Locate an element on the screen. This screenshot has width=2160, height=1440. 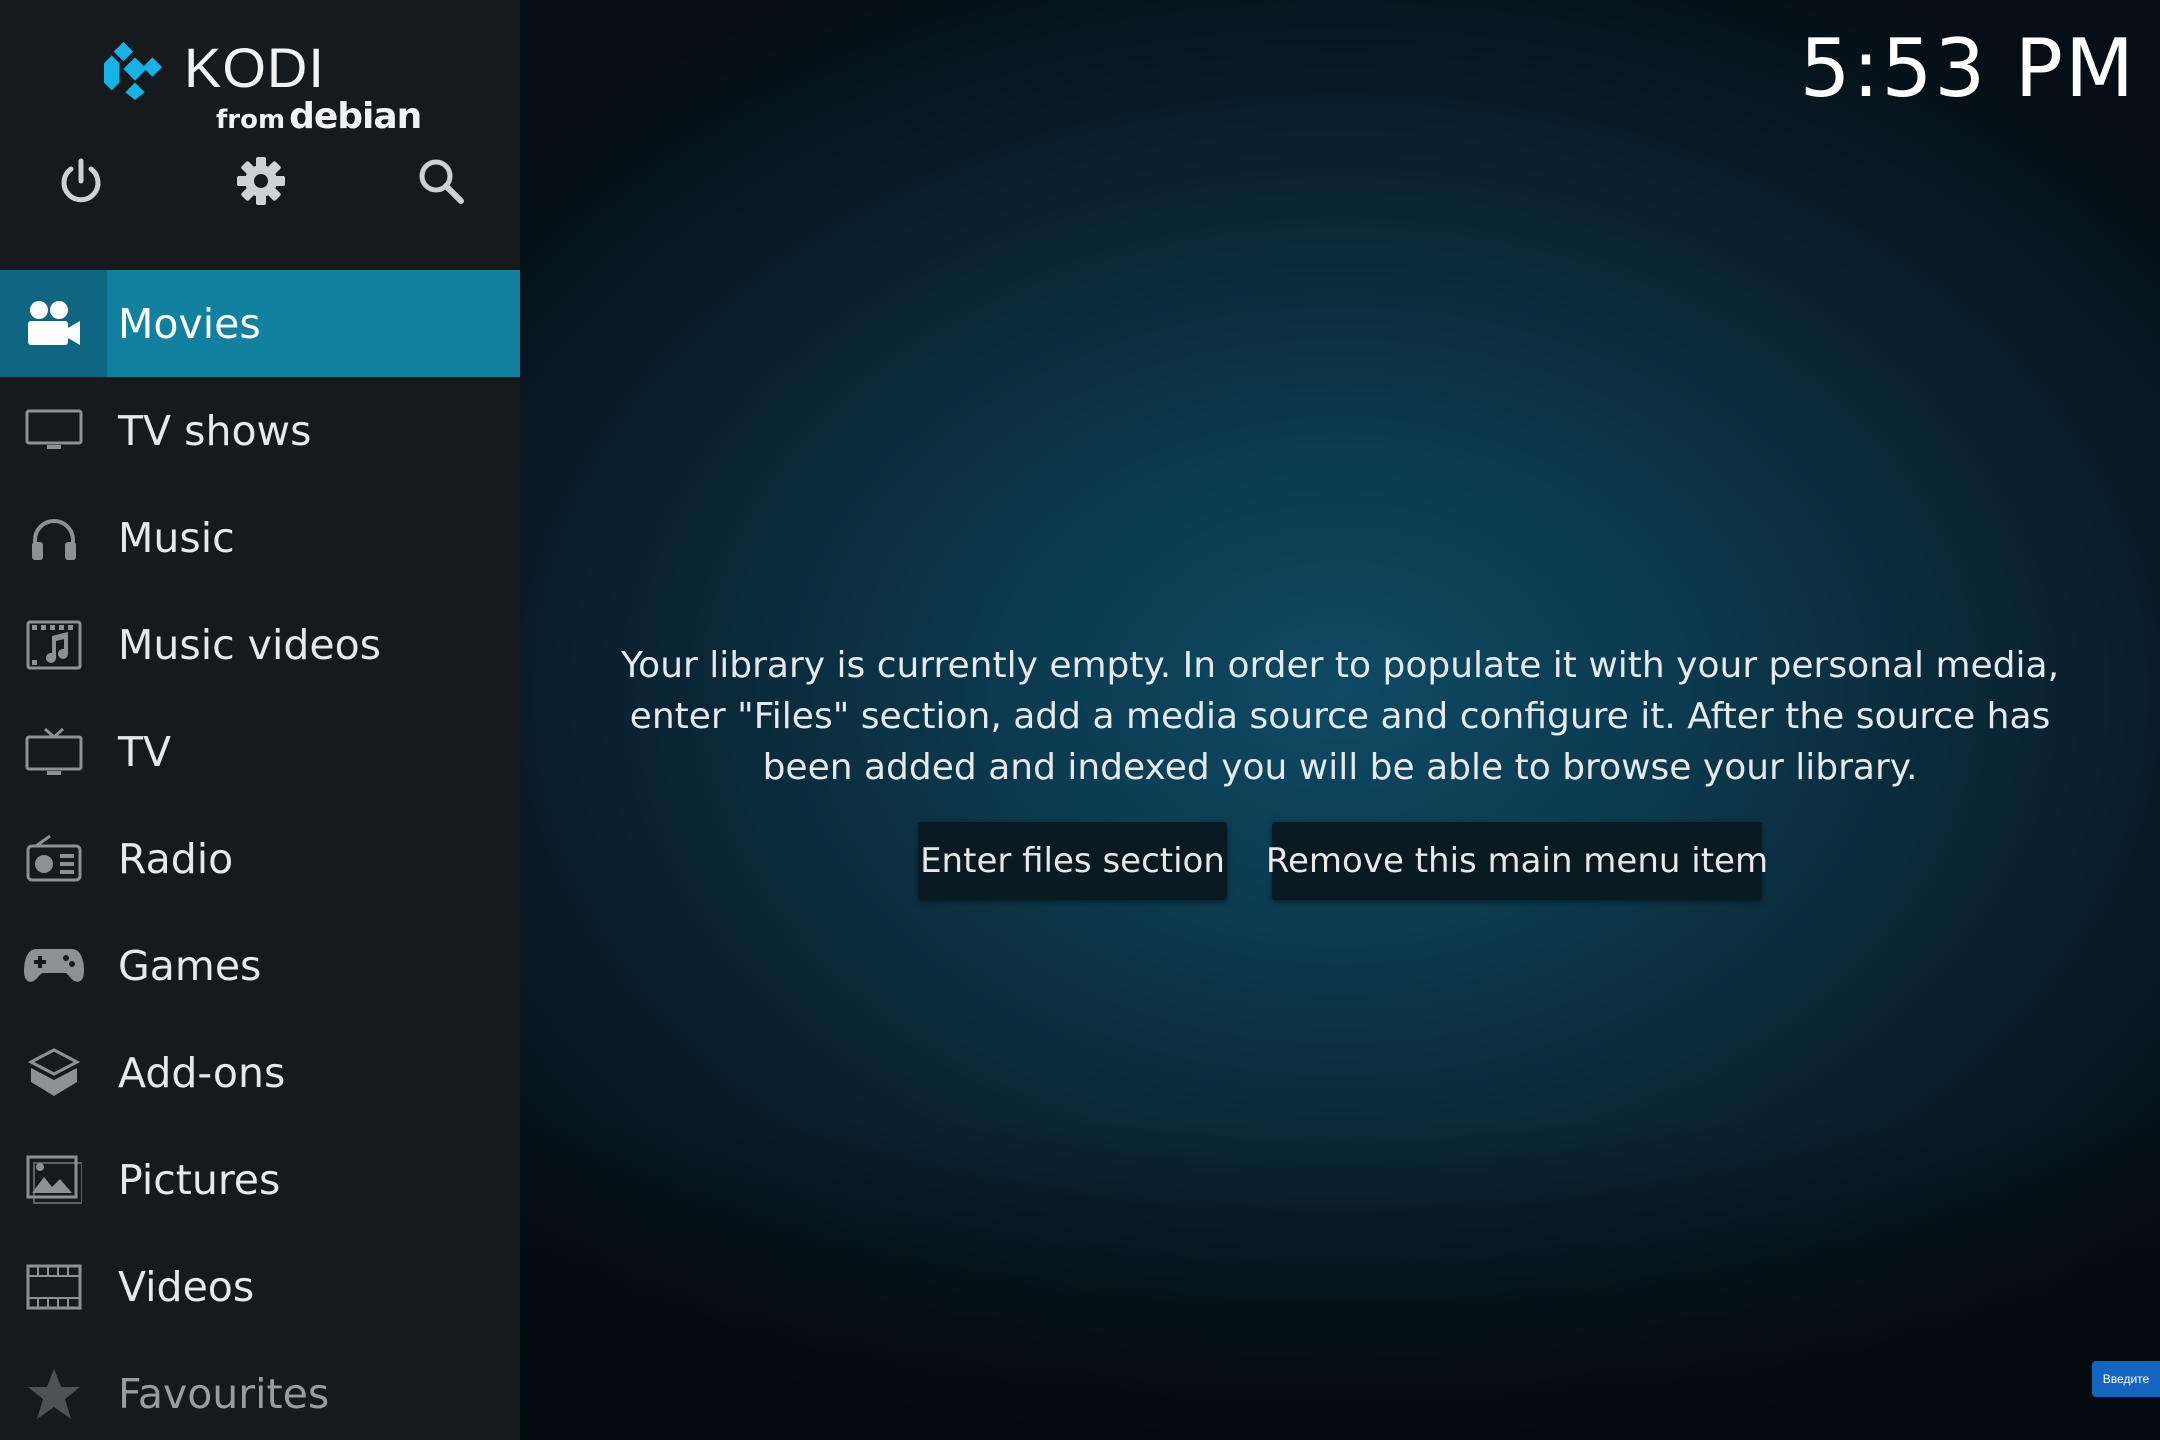
menu-item-games: Games is located at coordinates (260, 965).